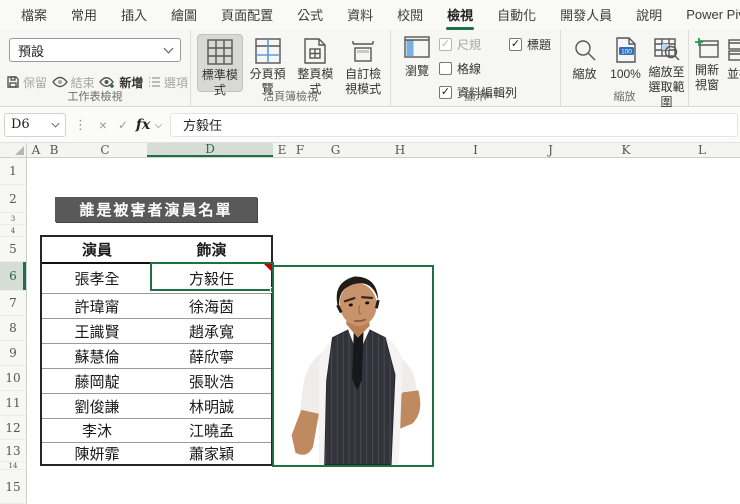  What do you see at coordinates (134, 15) in the screenshot?
I see `ribbon-tab: 插入` at bounding box center [134, 15].